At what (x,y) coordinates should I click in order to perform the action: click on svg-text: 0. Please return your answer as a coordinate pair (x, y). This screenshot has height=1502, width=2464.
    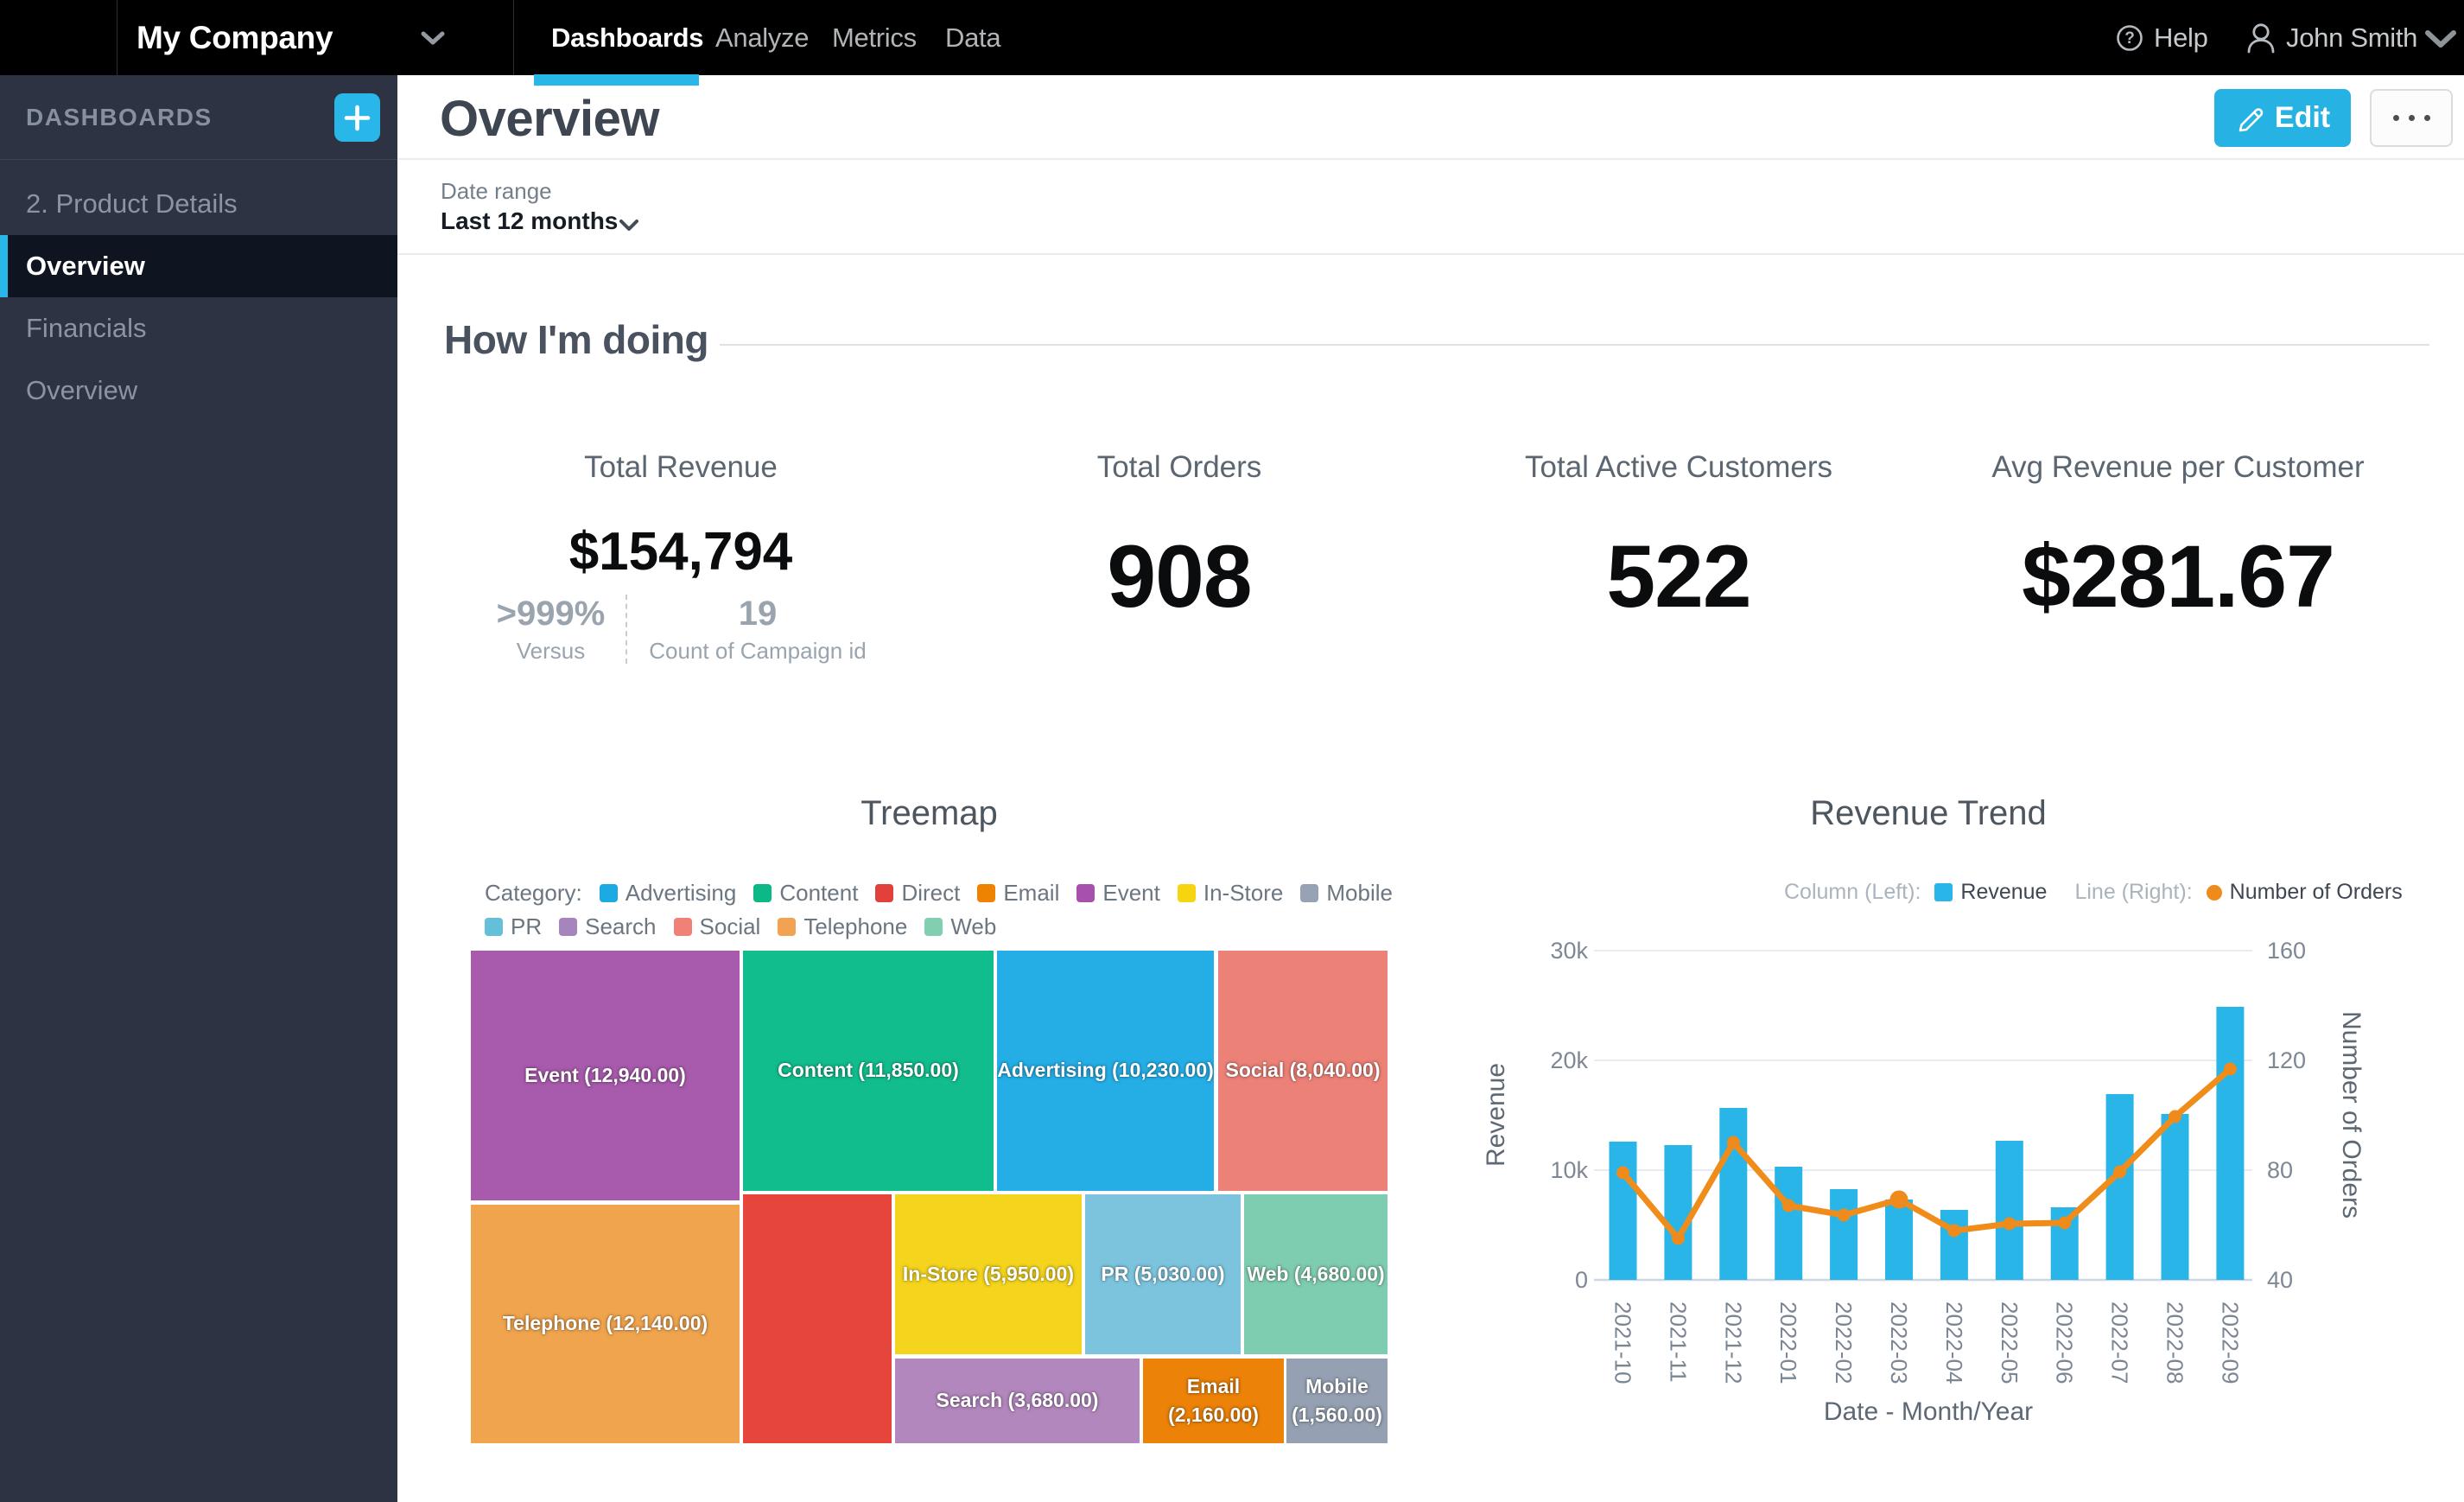
    Looking at the image, I should click on (1581, 1280).